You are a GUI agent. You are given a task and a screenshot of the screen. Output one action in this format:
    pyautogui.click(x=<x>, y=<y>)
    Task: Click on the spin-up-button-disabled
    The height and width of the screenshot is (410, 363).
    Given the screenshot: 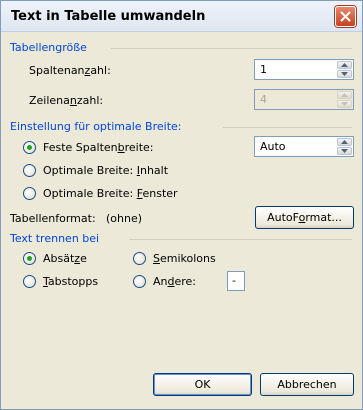 What is the action you would take?
    pyautogui.click(x=344, y=95)
    